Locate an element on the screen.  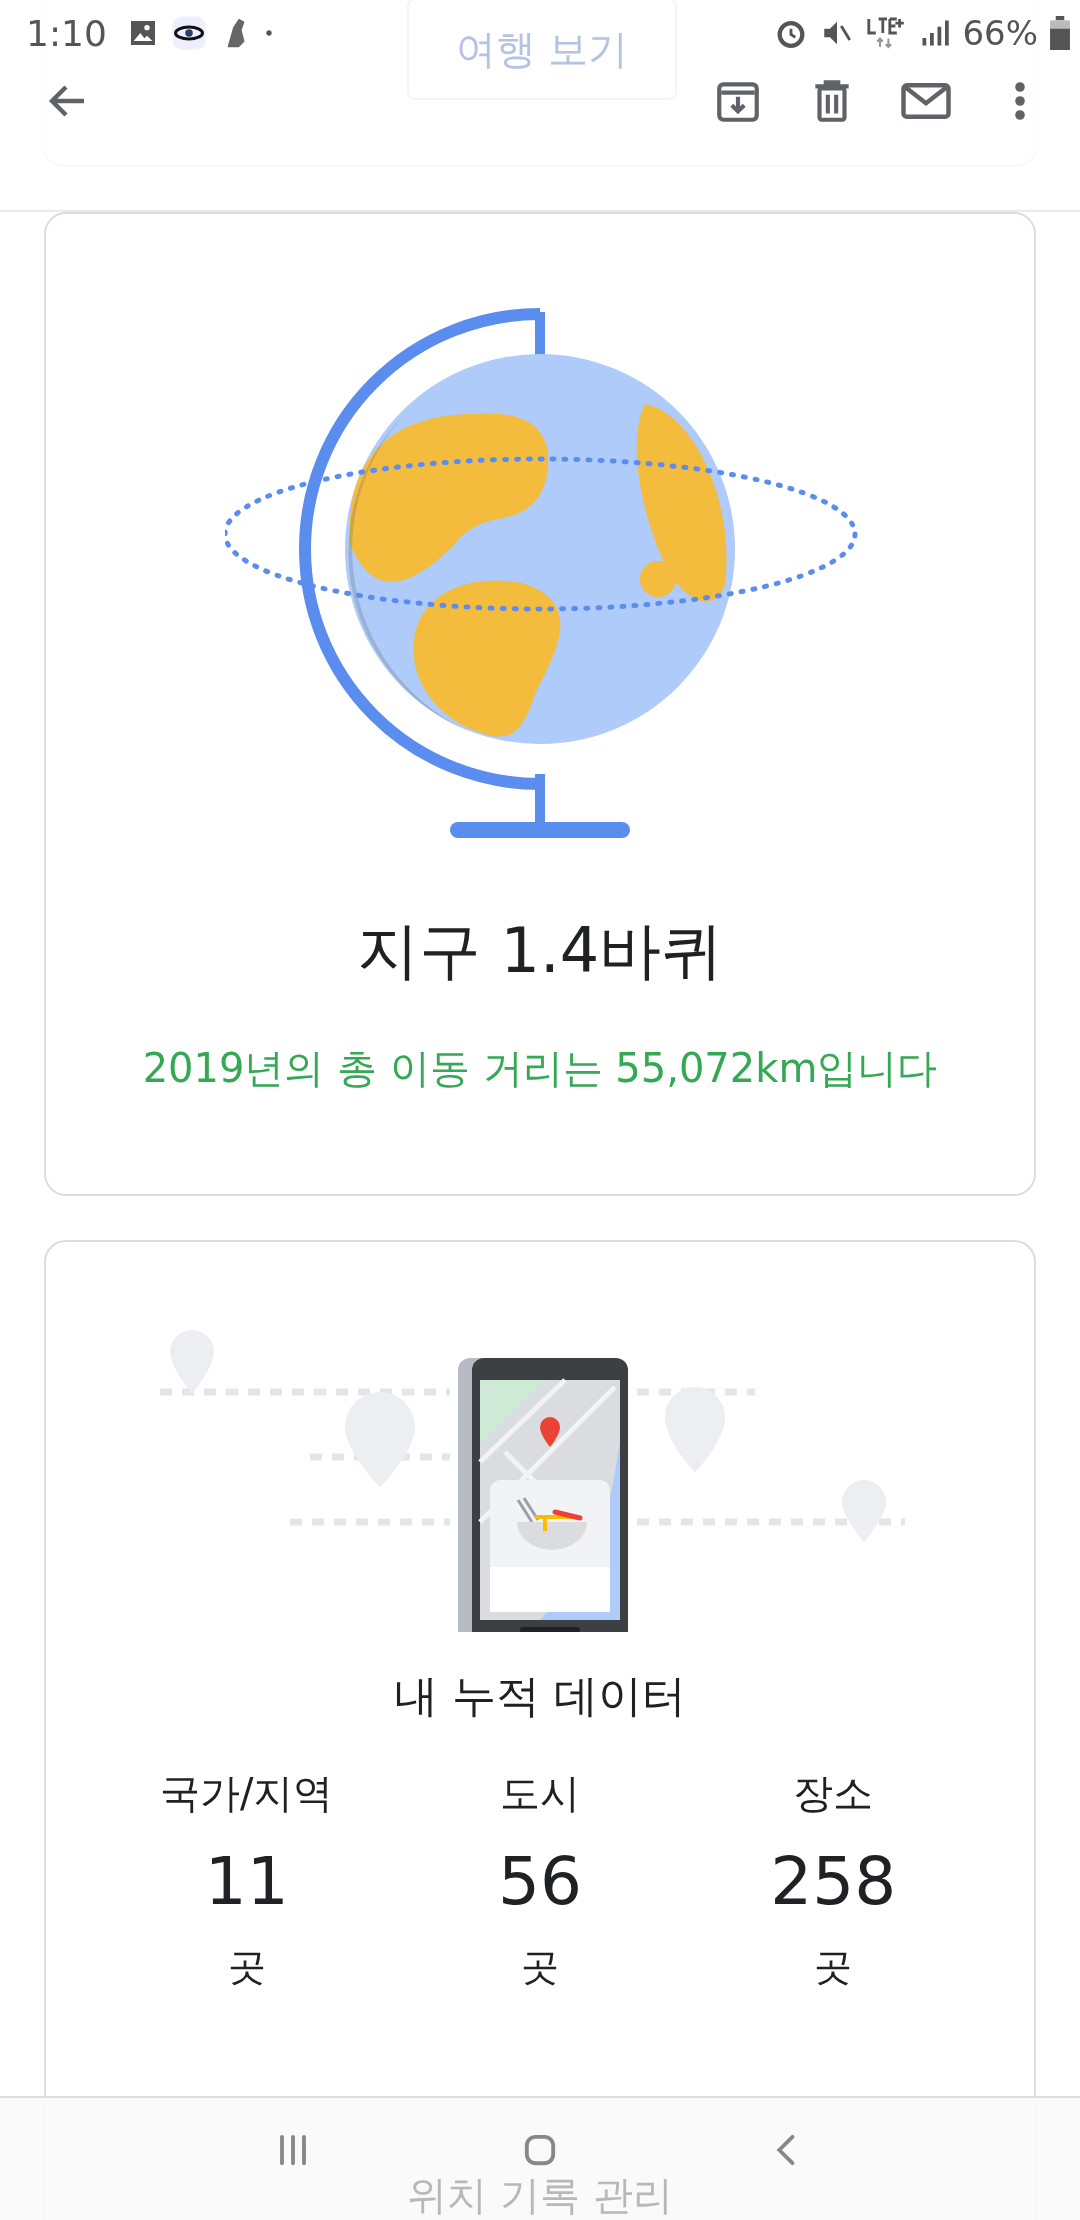
battery-icon is located at coordinates (1060, 33).